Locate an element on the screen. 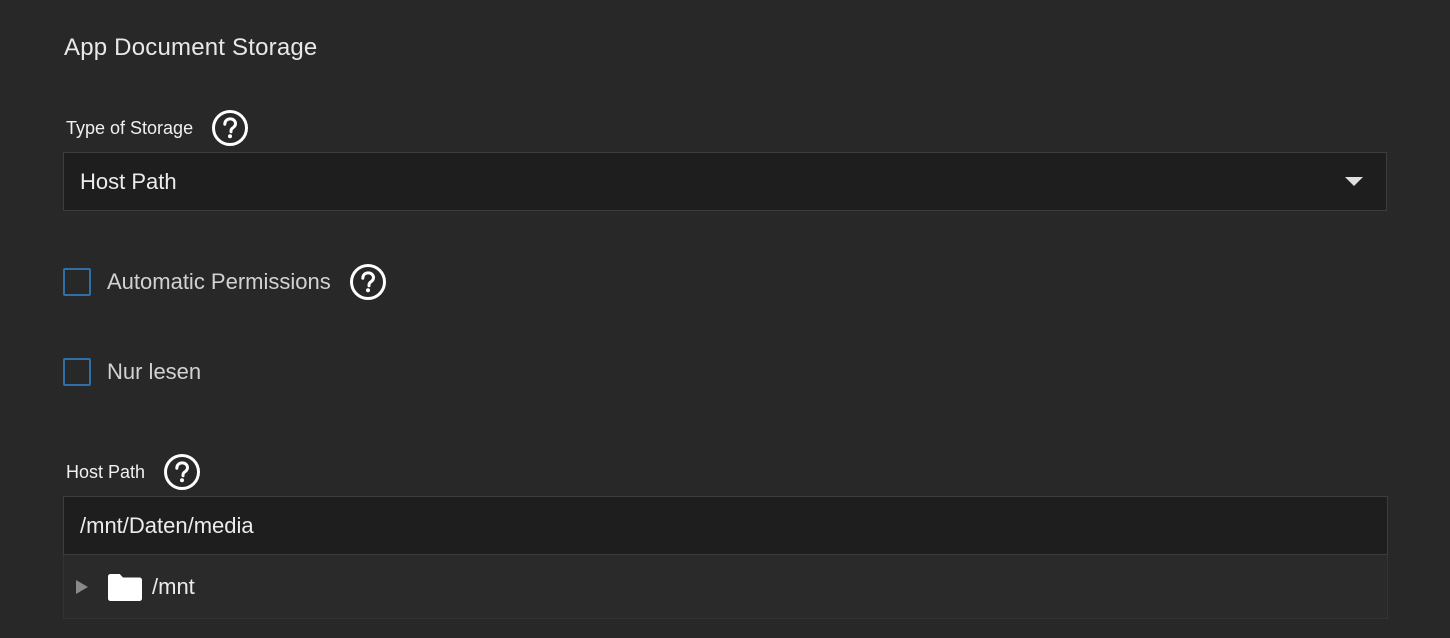 Image resolution: width=1450 pixels, height=638 pixels. storage-type-selected-value: Host Path is located at coordinates (128, 181).